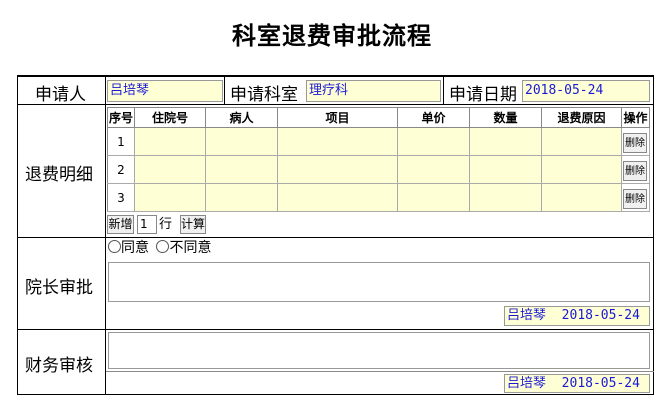  Describe the element at coordinates (241, 117) in the screenshot. I see `col-header-patient: 病人` at that location.